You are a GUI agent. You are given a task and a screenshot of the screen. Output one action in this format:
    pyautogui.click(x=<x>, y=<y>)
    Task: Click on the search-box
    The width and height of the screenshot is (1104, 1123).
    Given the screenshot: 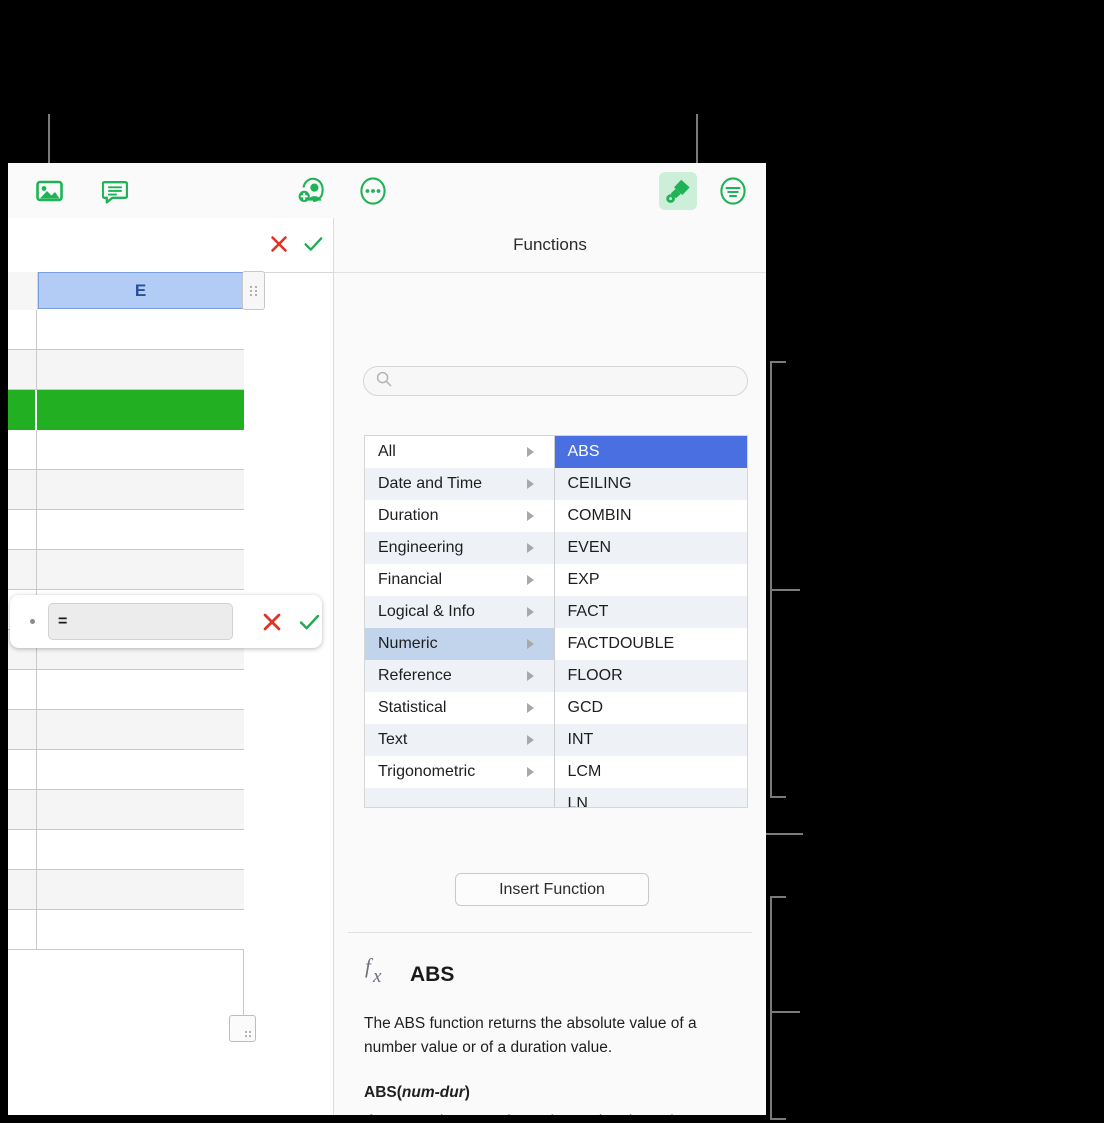 What is the action you would take?
    pyautogui.click(x=555, y=381)
    